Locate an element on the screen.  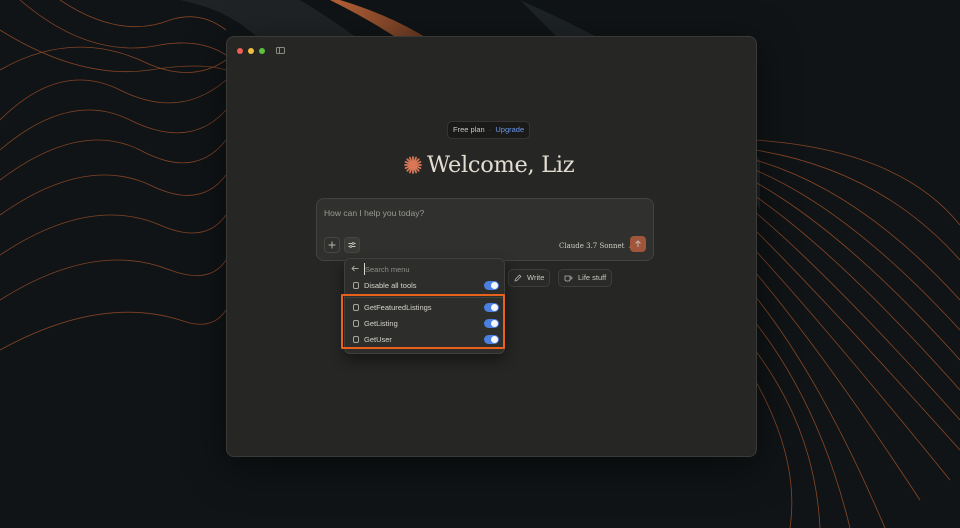
highlight-box is located at coordinates (423, 321).